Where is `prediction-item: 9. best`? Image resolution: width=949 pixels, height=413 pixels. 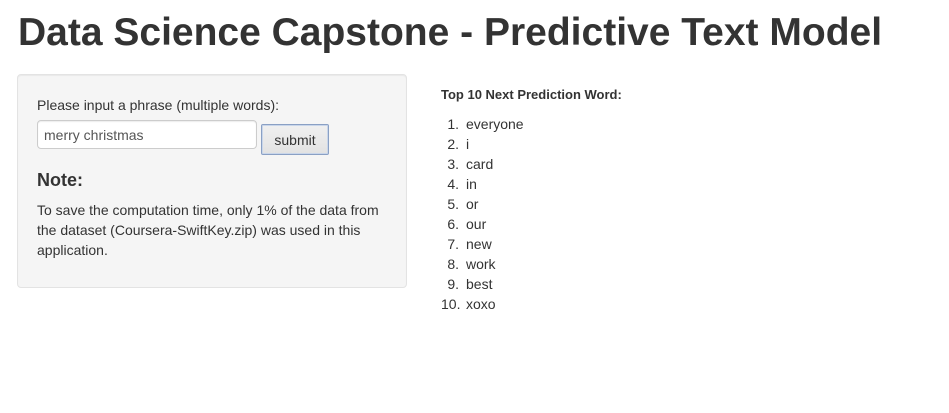 prediction-item: 9. best is located at coordinates (482, 284).